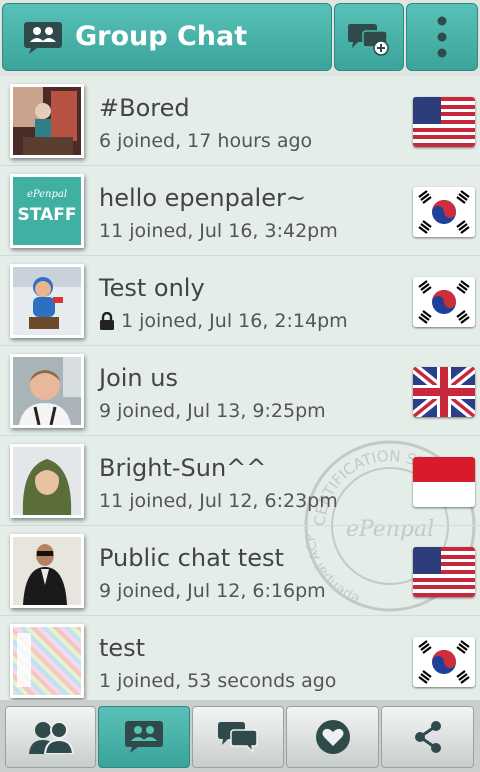  What do you see at coordinates (240, 121) in the screenshot?
I see `chat-row: #Bored 6 joined, 17 hours ago` at bounding box center [240, 121].